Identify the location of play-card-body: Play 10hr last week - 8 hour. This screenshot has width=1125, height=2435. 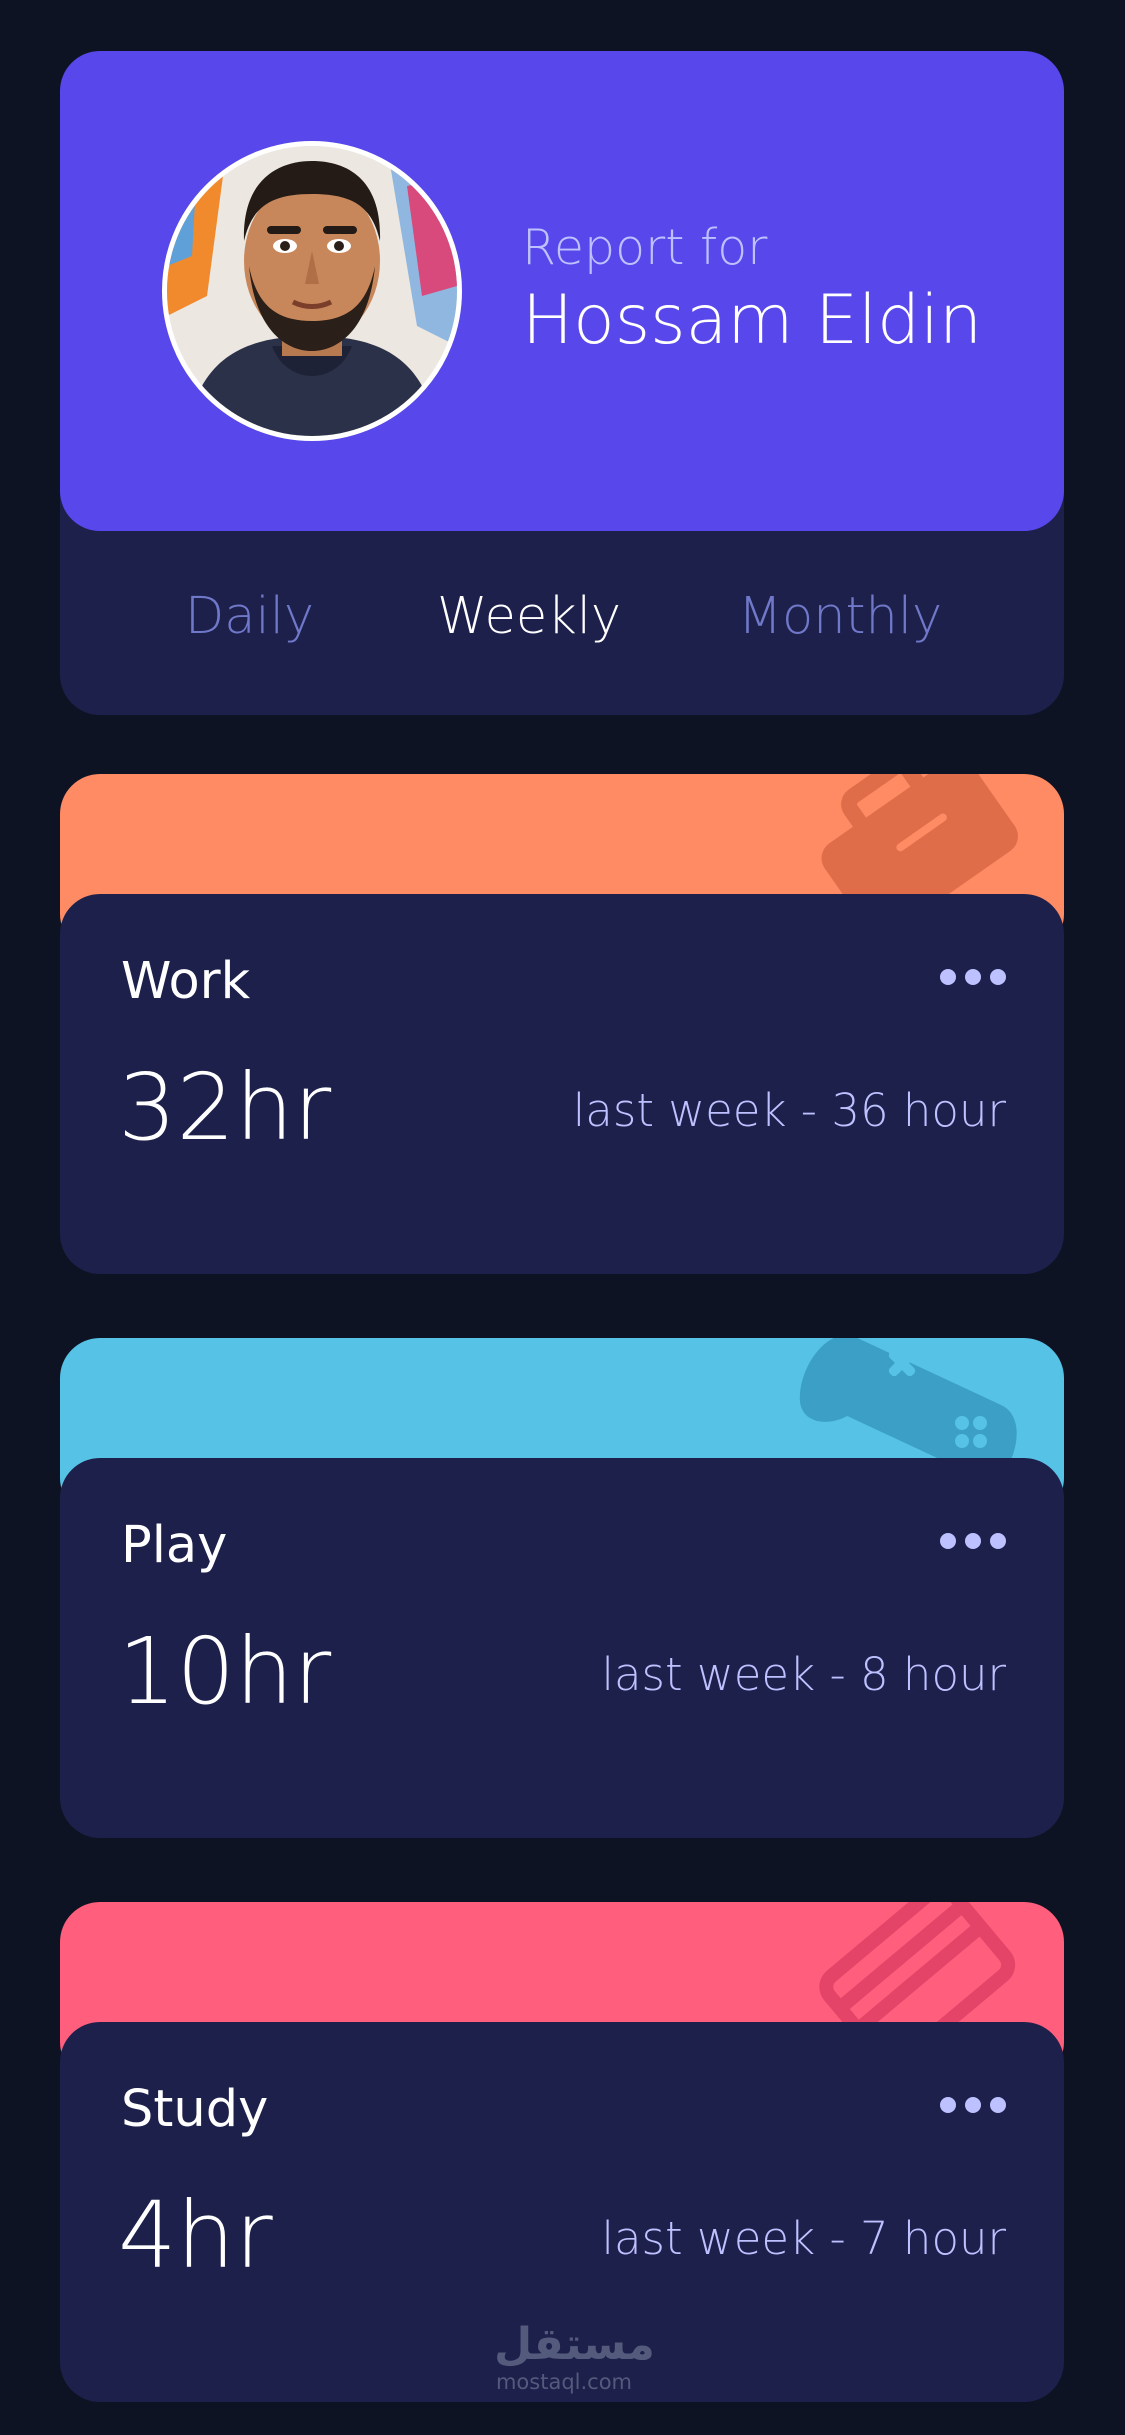
(562, 1648).